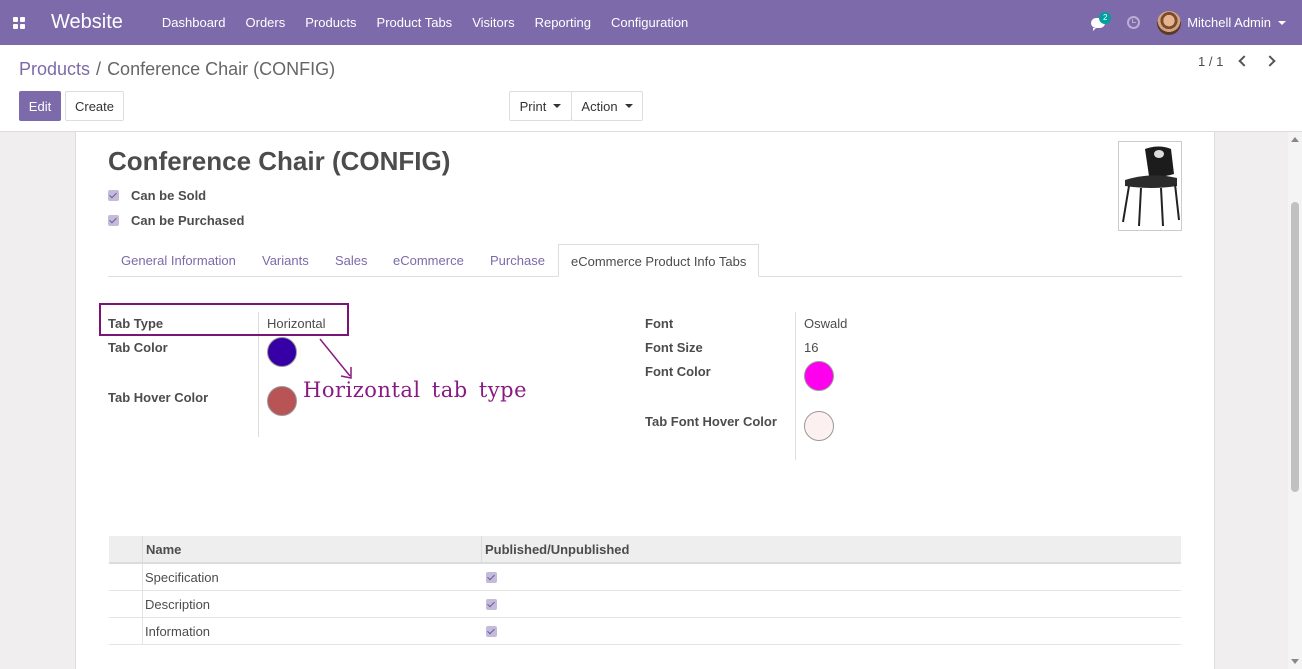 The height and width of the screenshot is (669, 1302). Describe the element at coordinates (819, 426) in the screenshot. I see `tab-font-hover-color-swatch` at that location.